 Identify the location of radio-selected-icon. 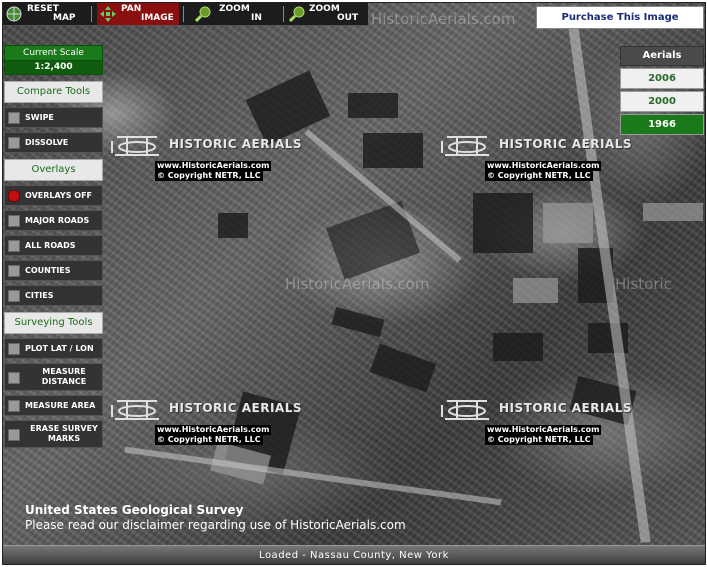
(14, 196).